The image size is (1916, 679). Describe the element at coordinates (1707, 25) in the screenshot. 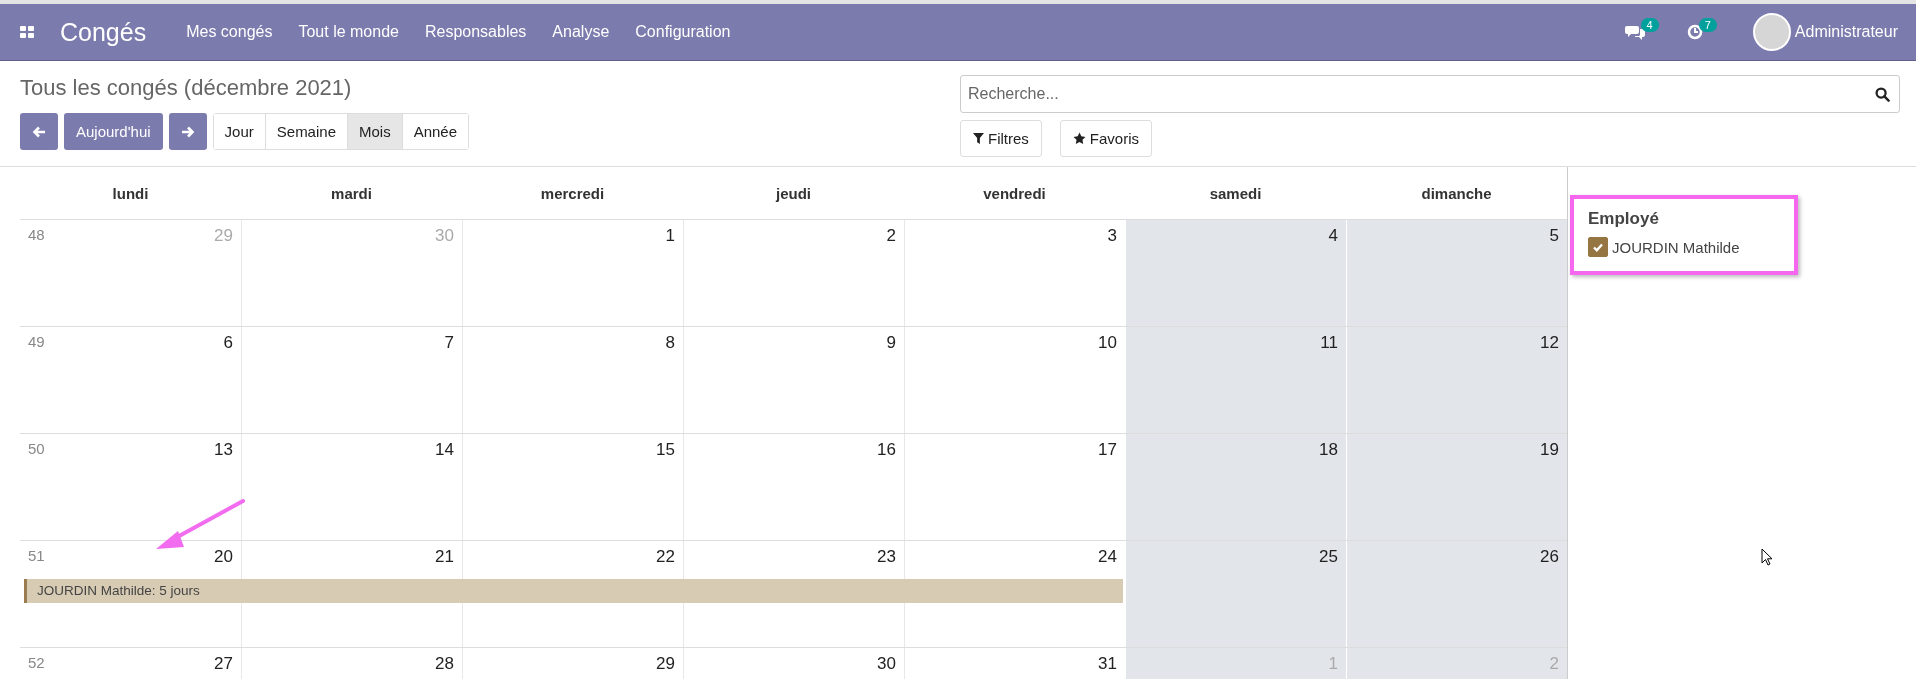

I see `activity-count-badge: 7` at that location.